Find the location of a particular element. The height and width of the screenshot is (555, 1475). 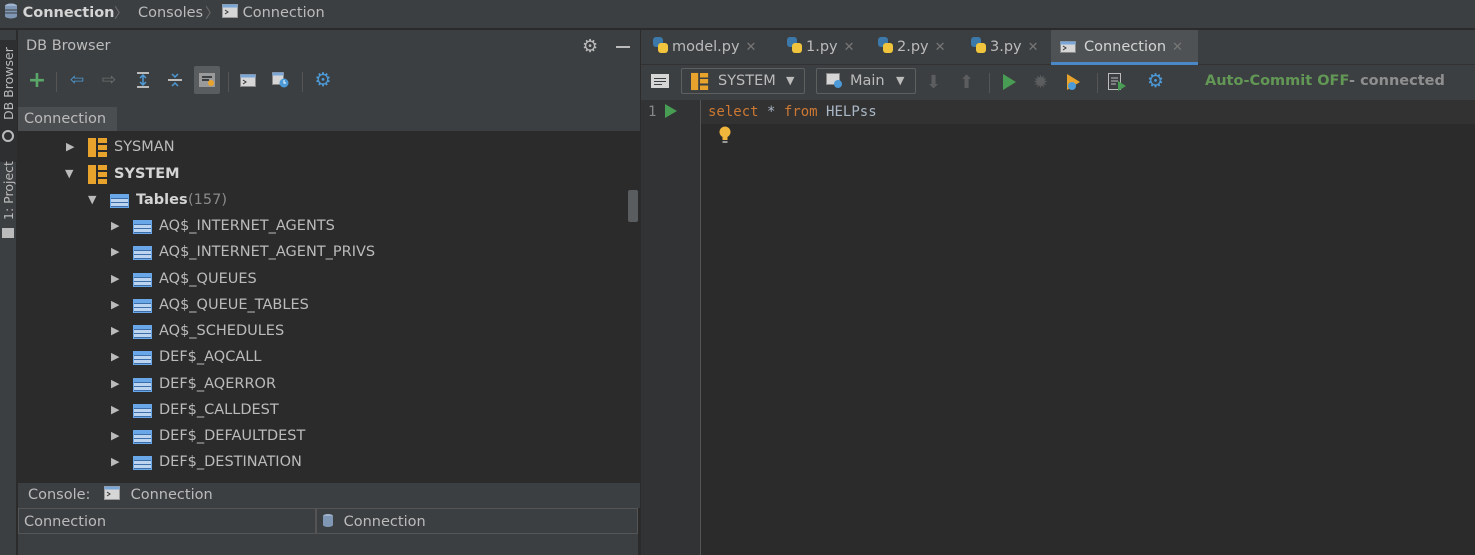

breadcrumb-item-consoles: Consoles is located at coordinates (170, 13).